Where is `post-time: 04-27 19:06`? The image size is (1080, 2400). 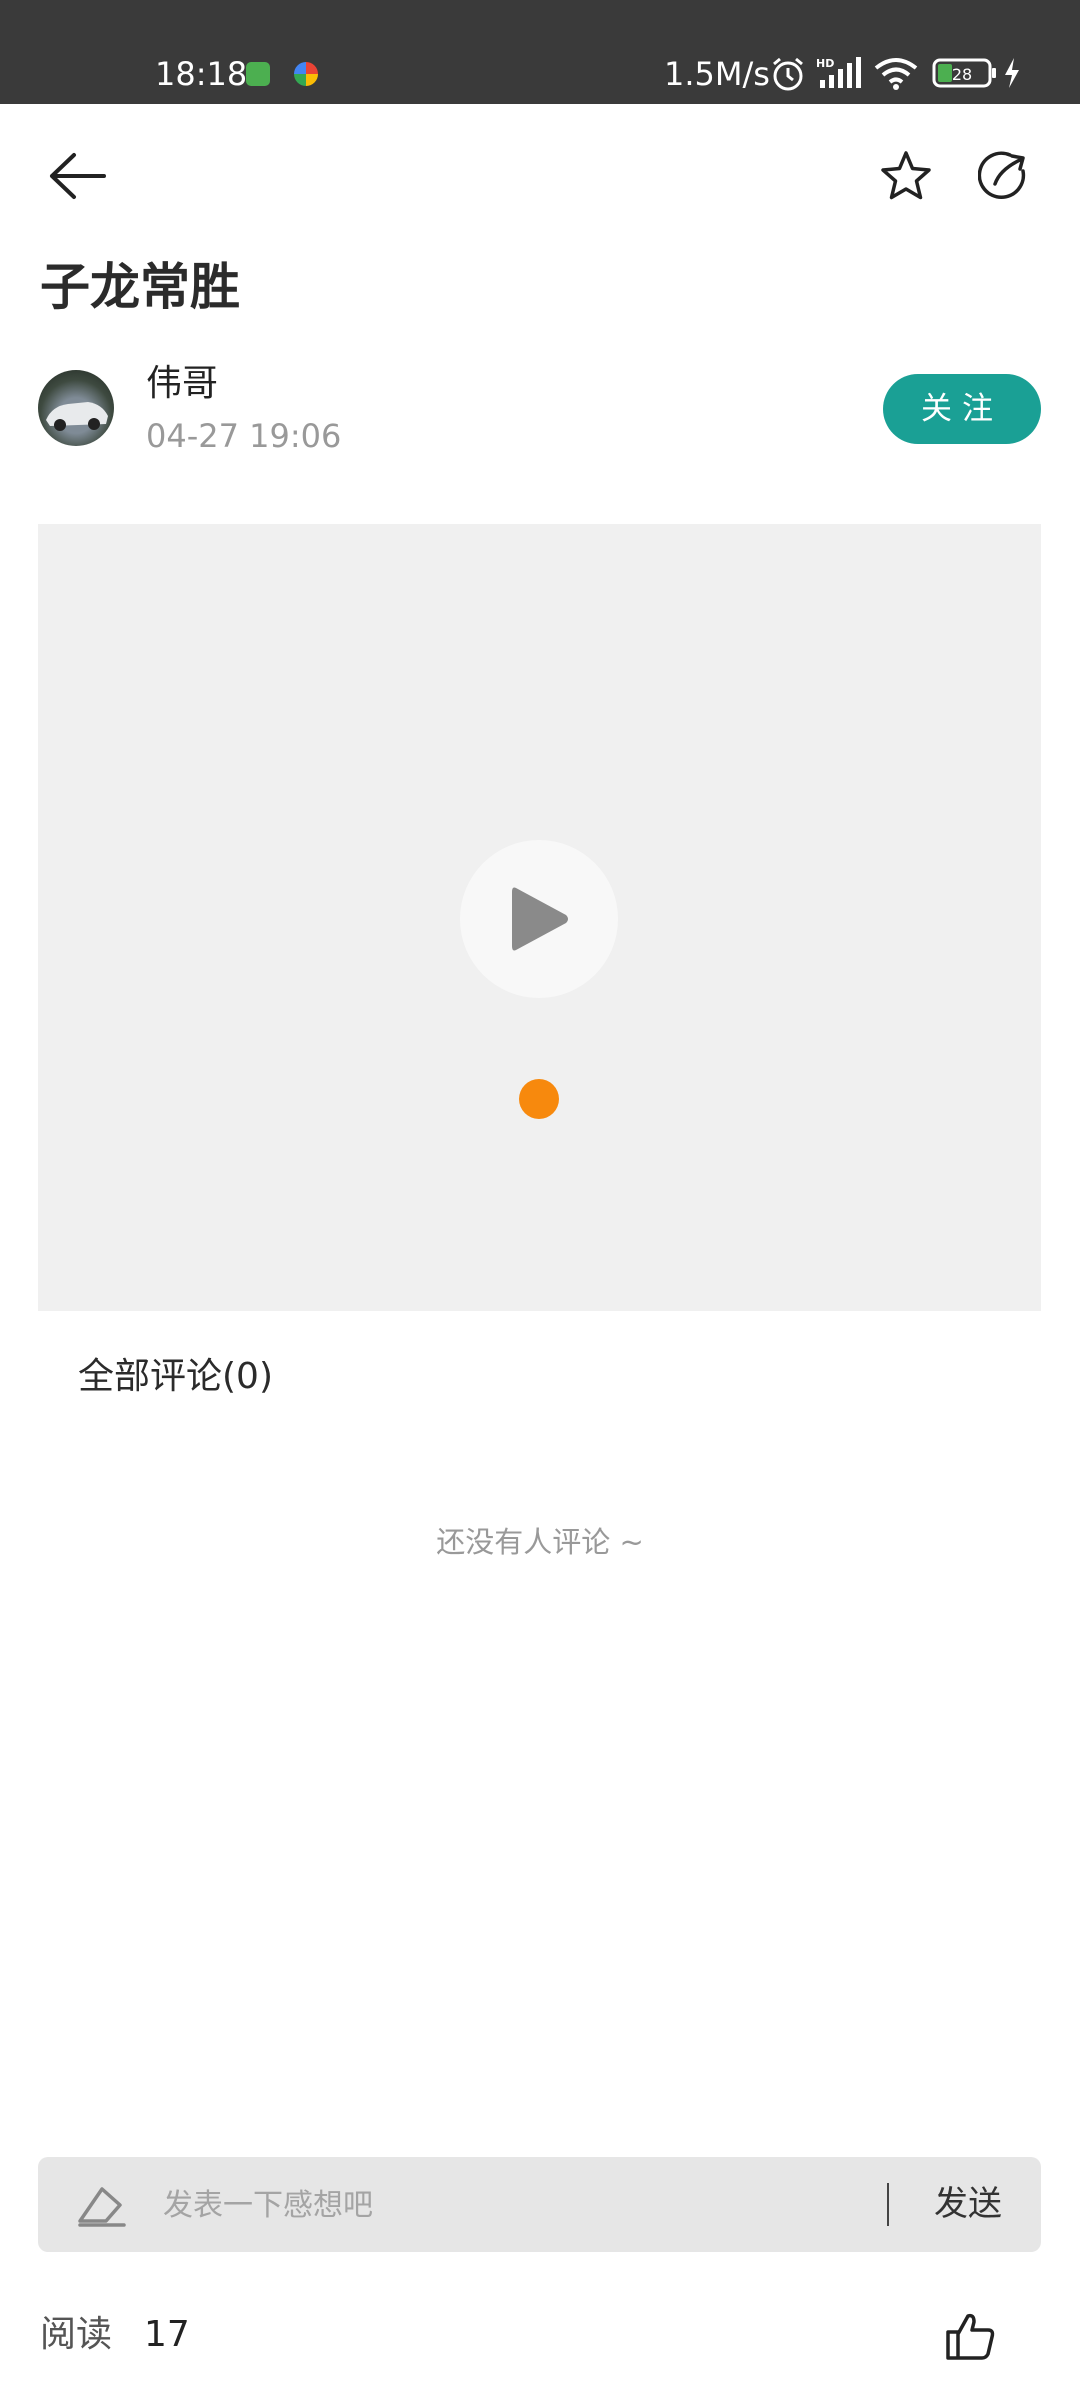
post-time: 04-27 19:06 is located at coordinates (244, 436).